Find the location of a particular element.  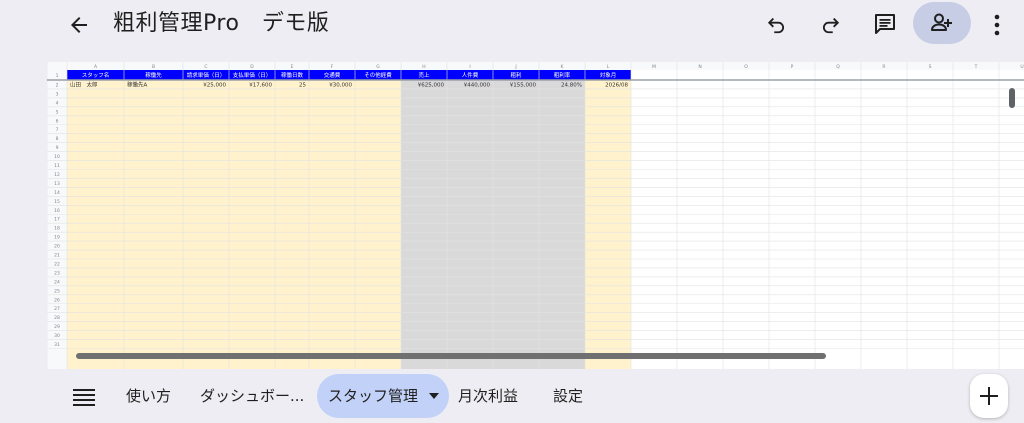

data-cell: ¥155,000 is located at coordinates (523, 86).